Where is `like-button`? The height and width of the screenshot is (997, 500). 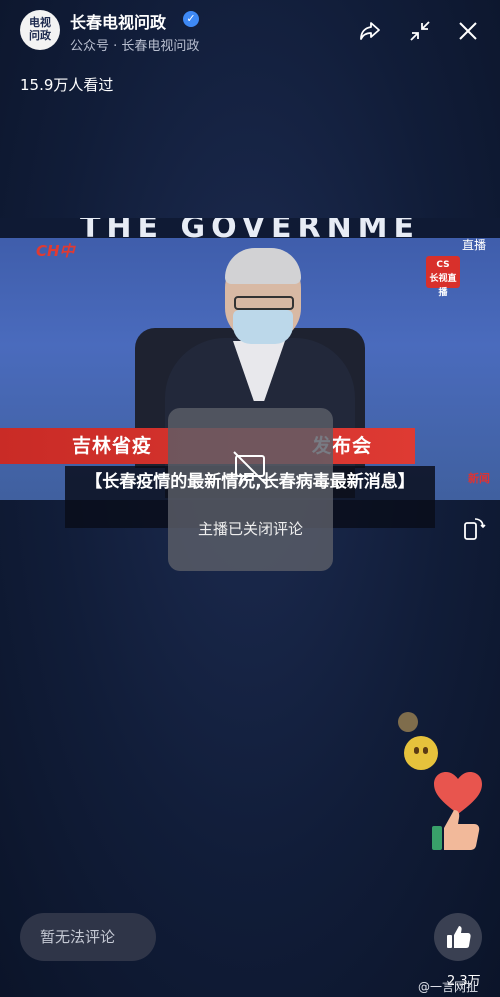 like-button is located at coordinates (458, 937).